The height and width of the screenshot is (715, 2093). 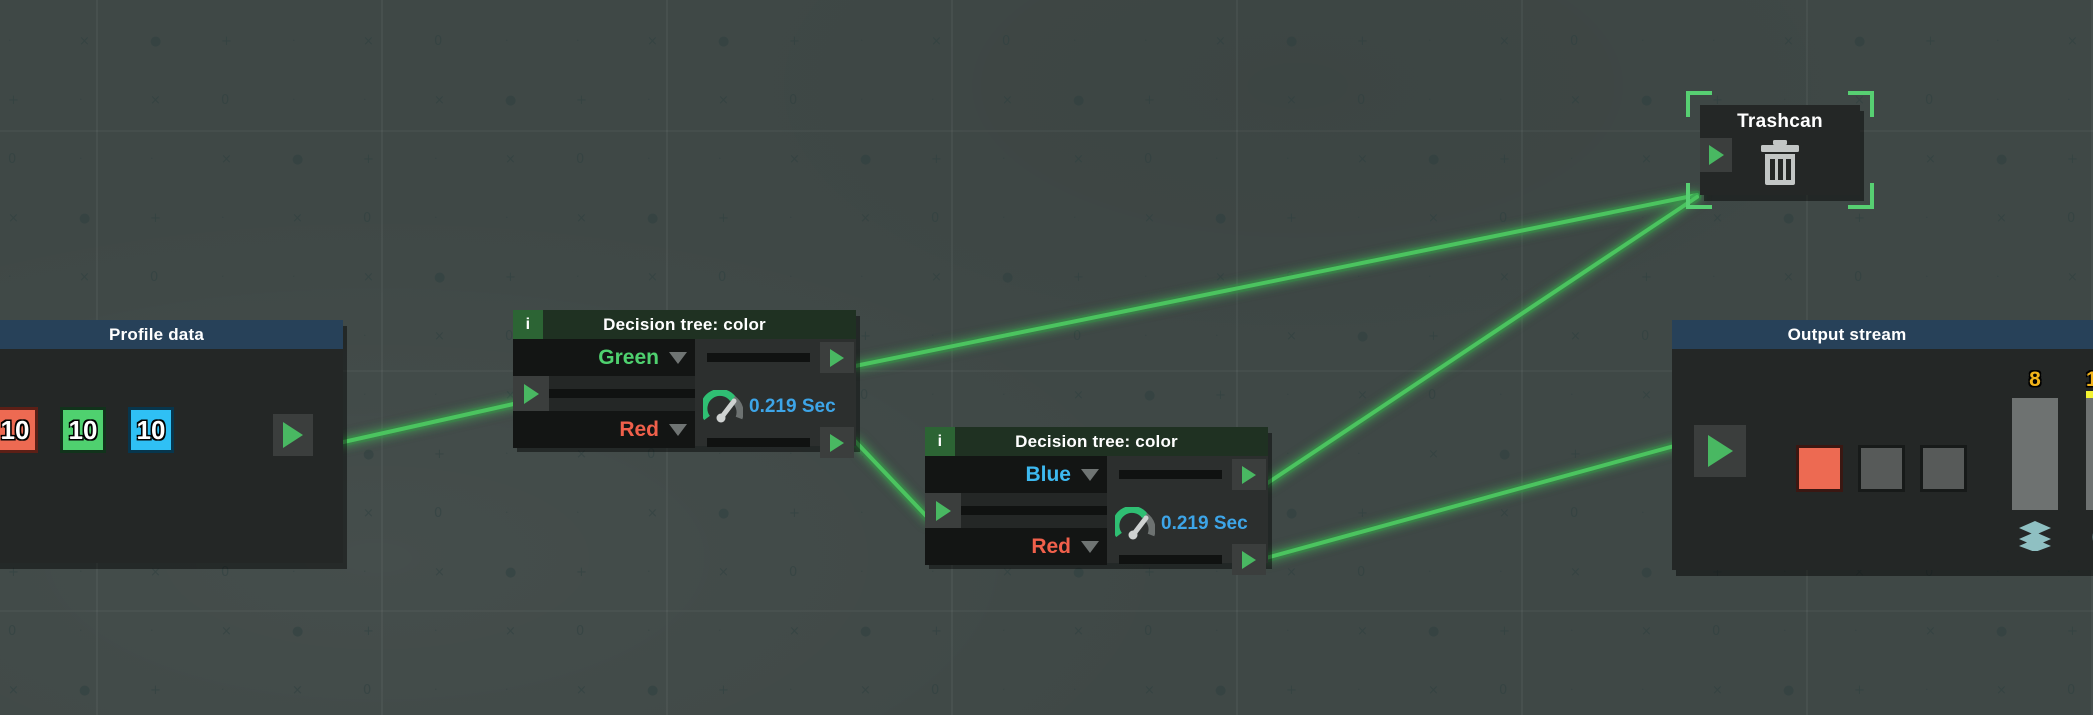 I want to click on dropdown-bottom-choice-2: Red, so click(x=1016, y=546).